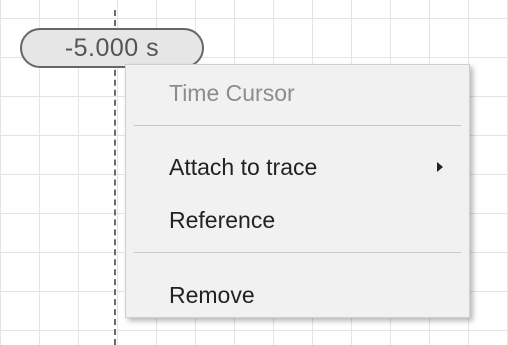  What do you see at coordinates (243, 167) in the screenshot?
I see `menu-item-label: Attach to trace` at bounding box center [243, 167].